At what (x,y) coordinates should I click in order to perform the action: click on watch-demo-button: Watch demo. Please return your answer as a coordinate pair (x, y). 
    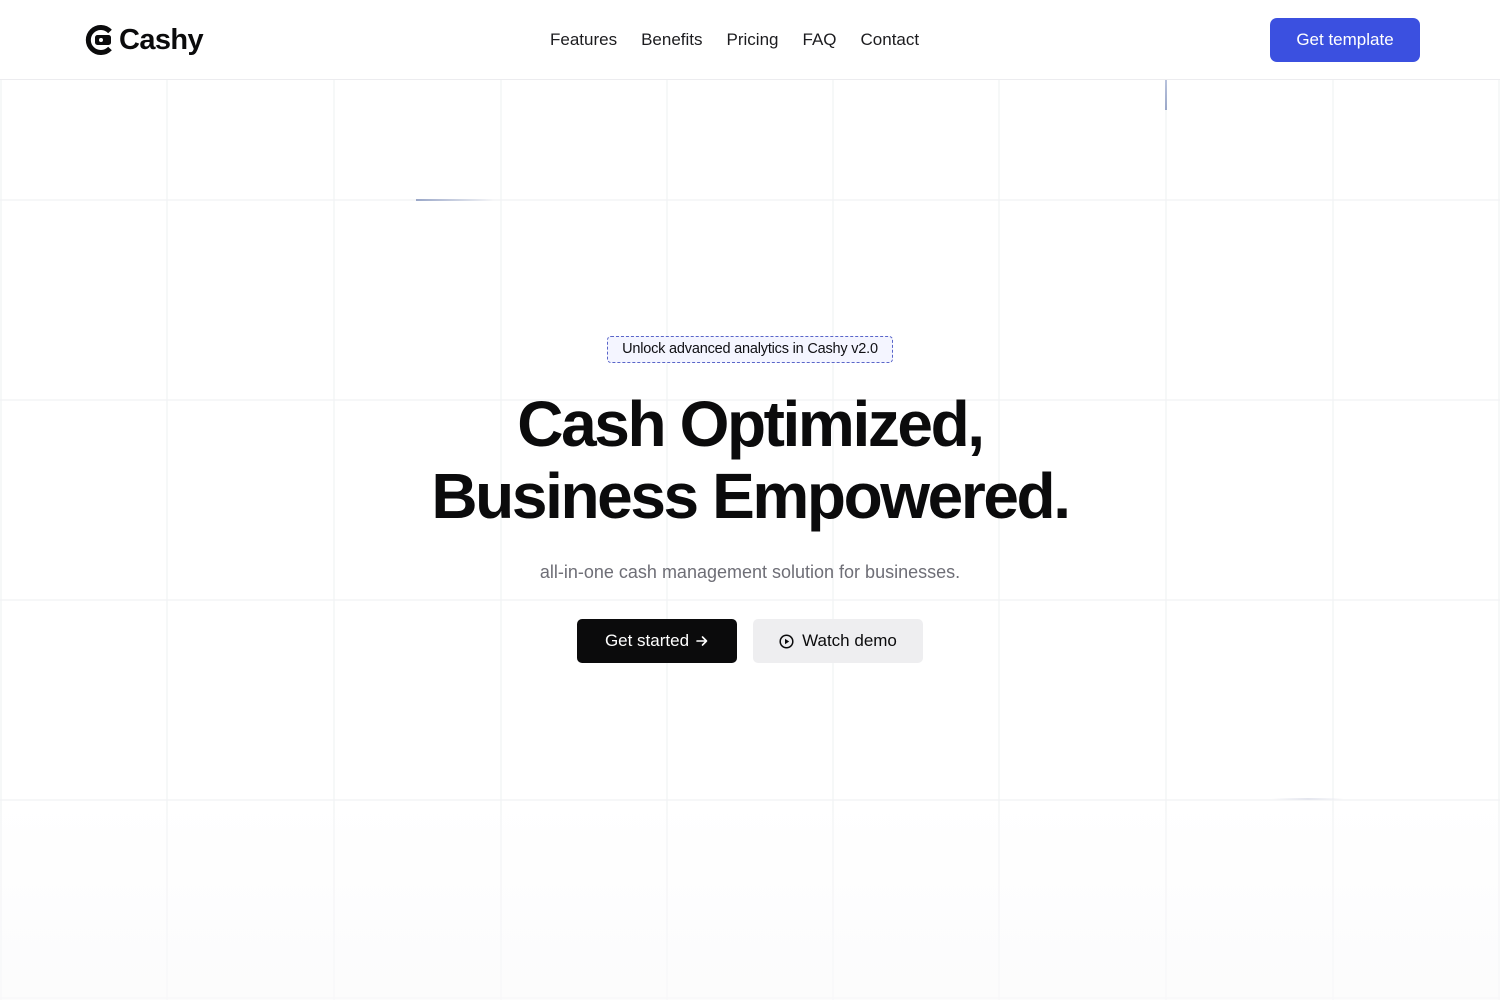
    Looking at the image, I should click on (838, 641).